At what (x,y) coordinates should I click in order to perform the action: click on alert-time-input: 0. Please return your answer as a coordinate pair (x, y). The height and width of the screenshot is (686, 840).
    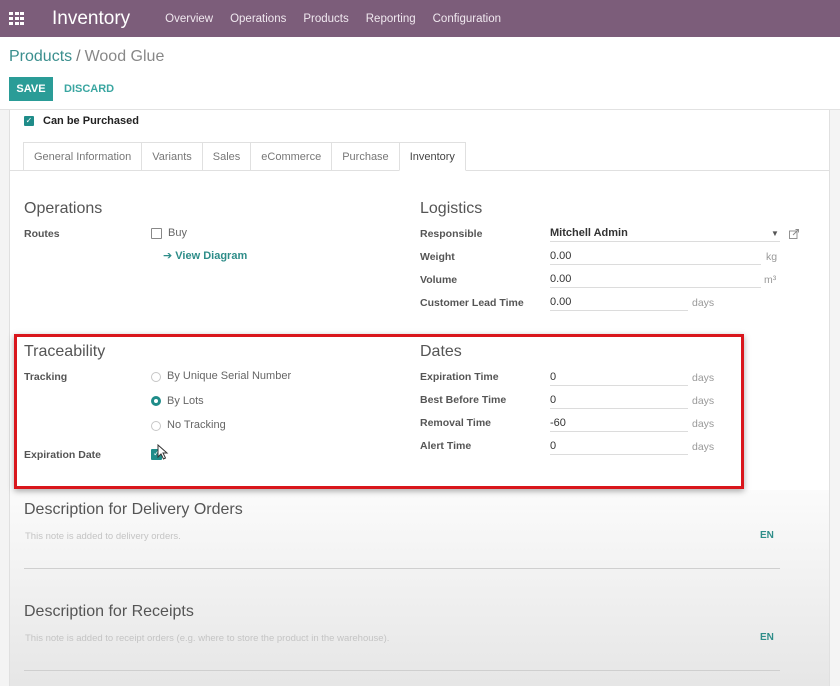
    Looking at the image, I should click on (619, 446).